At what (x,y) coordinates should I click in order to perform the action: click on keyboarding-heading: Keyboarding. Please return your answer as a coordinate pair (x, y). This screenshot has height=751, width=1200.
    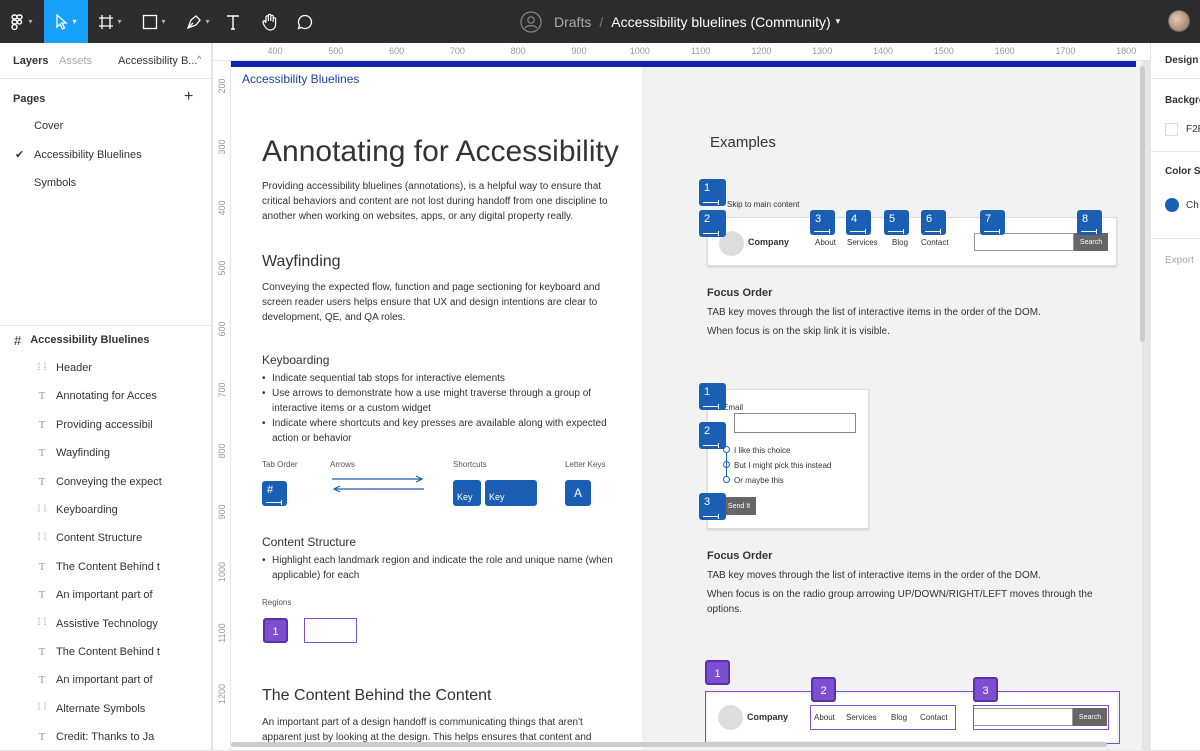
    Looking at the image, I should click on (296, 360).